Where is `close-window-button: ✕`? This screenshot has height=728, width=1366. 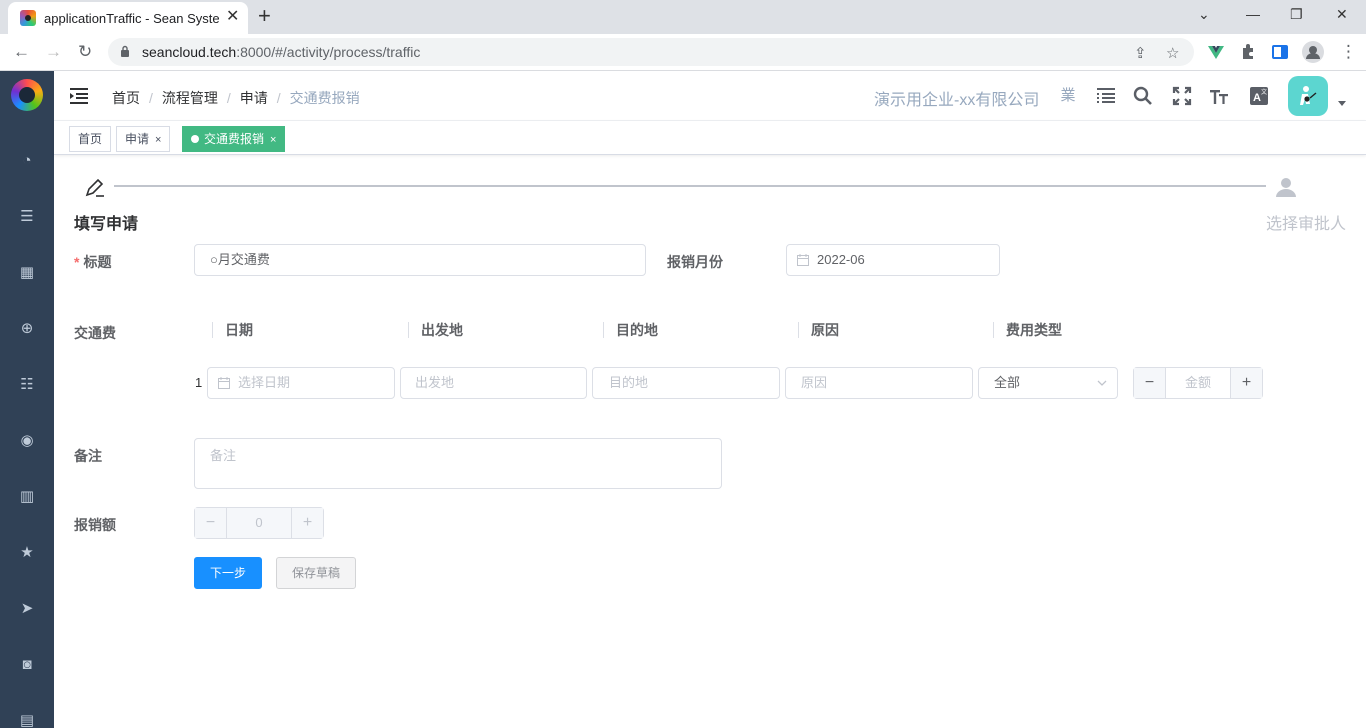
close-window-button: ✕ is located at coordinates (1342, 14).